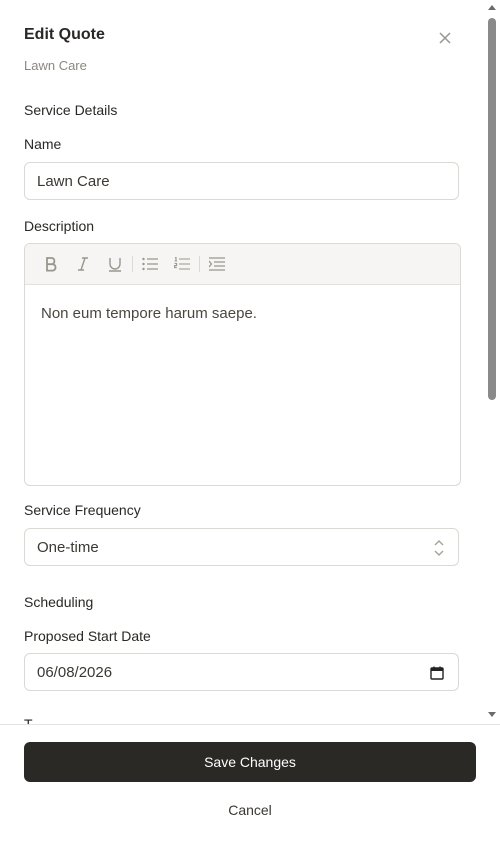 Image resolution: width=500 pixels, height=846 pixels. What do you see at coordinates (59, 602) in the screenshot?
I see `section-scheduling: Scheduling` at bounding box center [59, 602].